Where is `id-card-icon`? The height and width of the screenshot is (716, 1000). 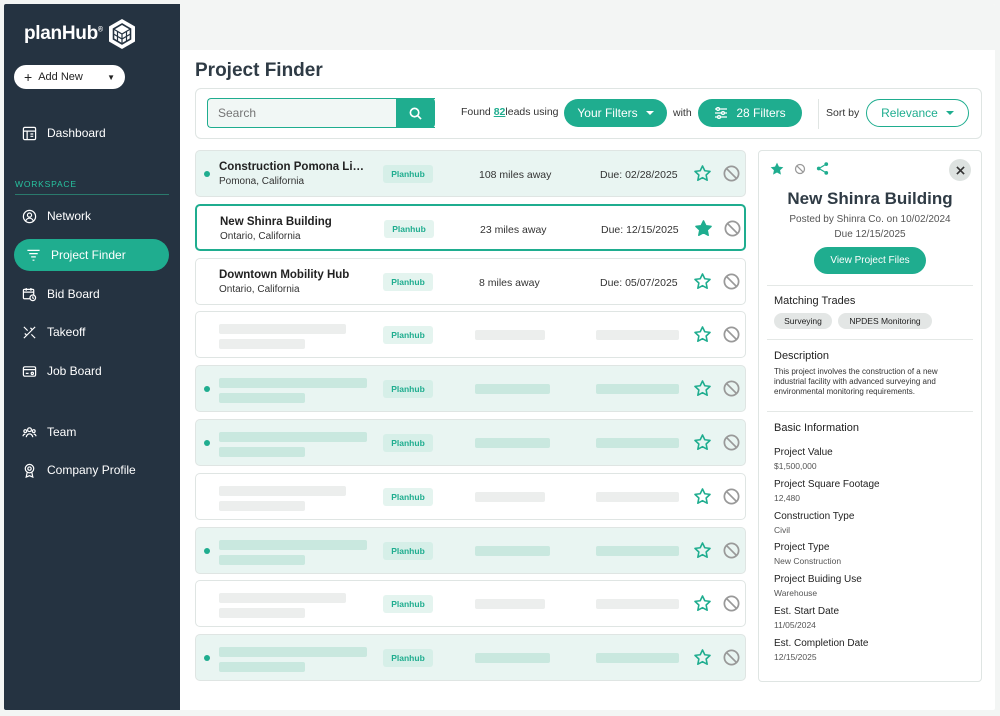
id-card-icon is located at coordinates (29, 371).